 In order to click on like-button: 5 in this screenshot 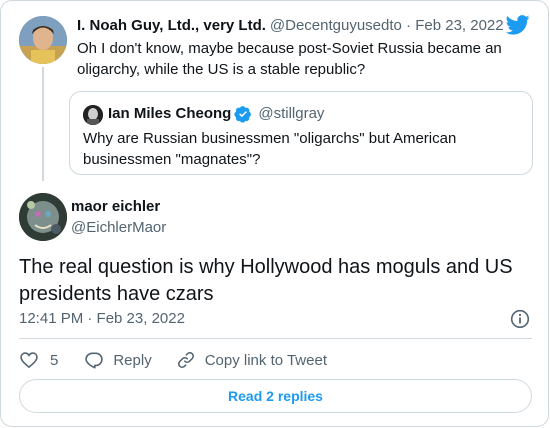, I will do `click(38, 360)`.